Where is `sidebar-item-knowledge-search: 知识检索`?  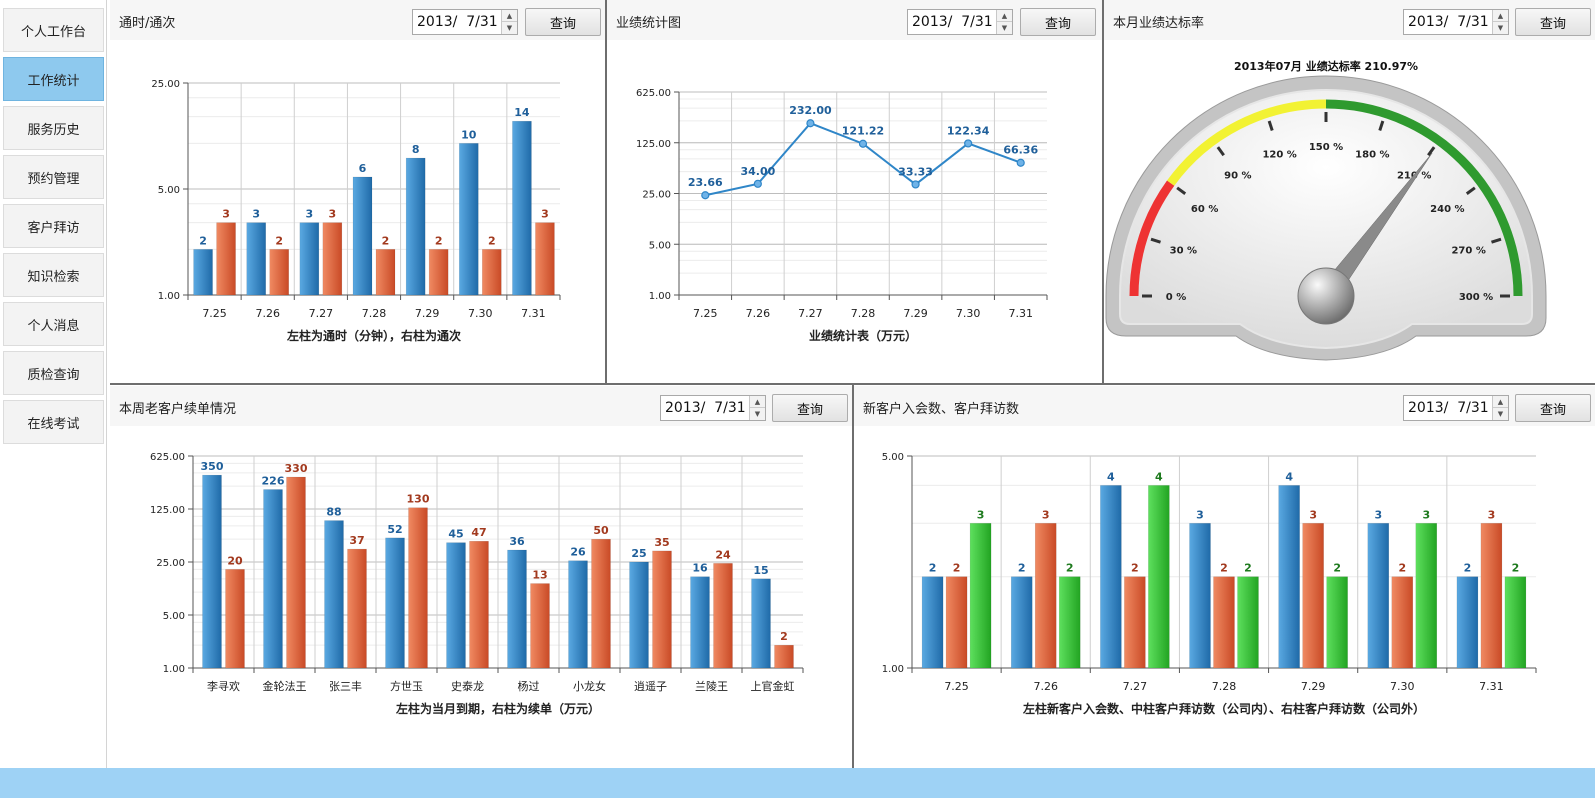 sidebar-item-knowledge-search: 知识检索 is located at coordinates (53, 275).